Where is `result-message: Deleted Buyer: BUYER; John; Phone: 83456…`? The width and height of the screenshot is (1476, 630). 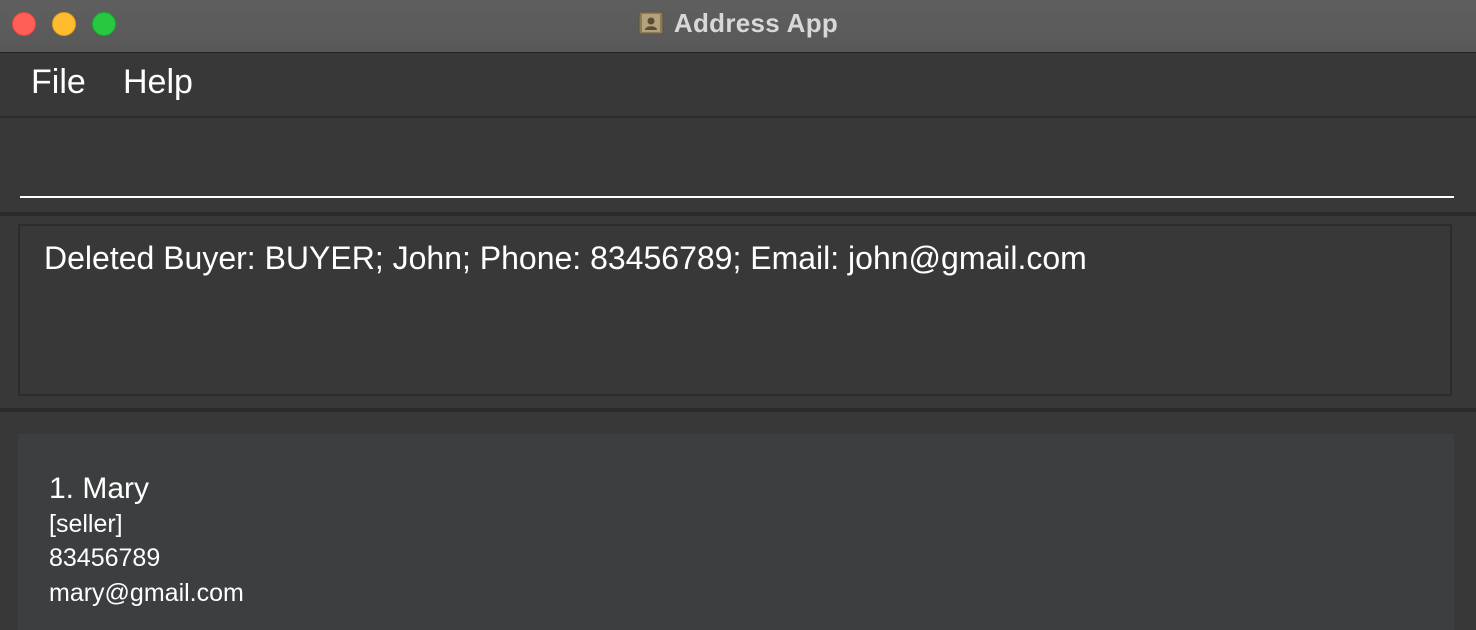
result-message: Deleted Buyer: BUYER; John; Phone: 83456… is located at coordinates (565, 258).